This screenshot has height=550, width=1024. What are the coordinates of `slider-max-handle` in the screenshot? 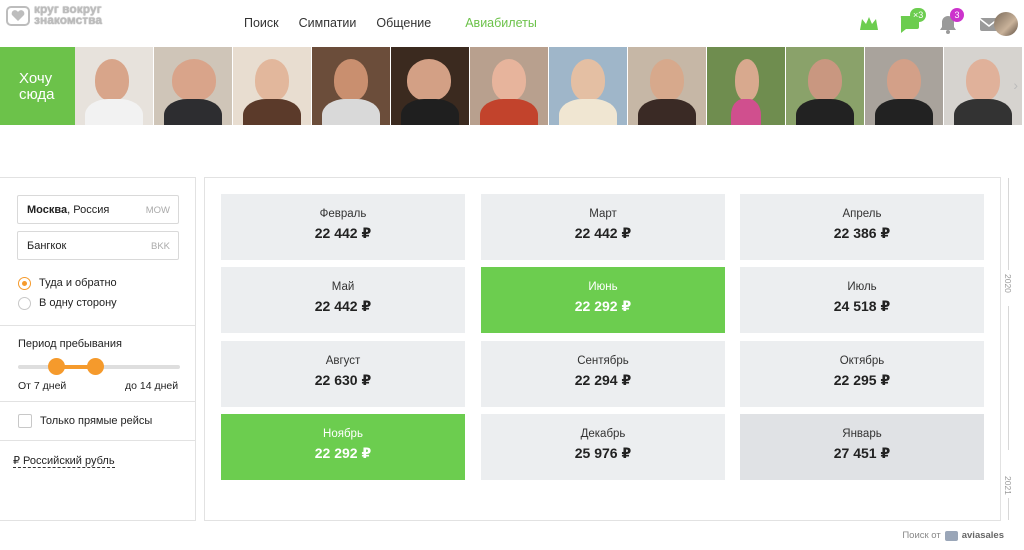 It's located at (95, 366).